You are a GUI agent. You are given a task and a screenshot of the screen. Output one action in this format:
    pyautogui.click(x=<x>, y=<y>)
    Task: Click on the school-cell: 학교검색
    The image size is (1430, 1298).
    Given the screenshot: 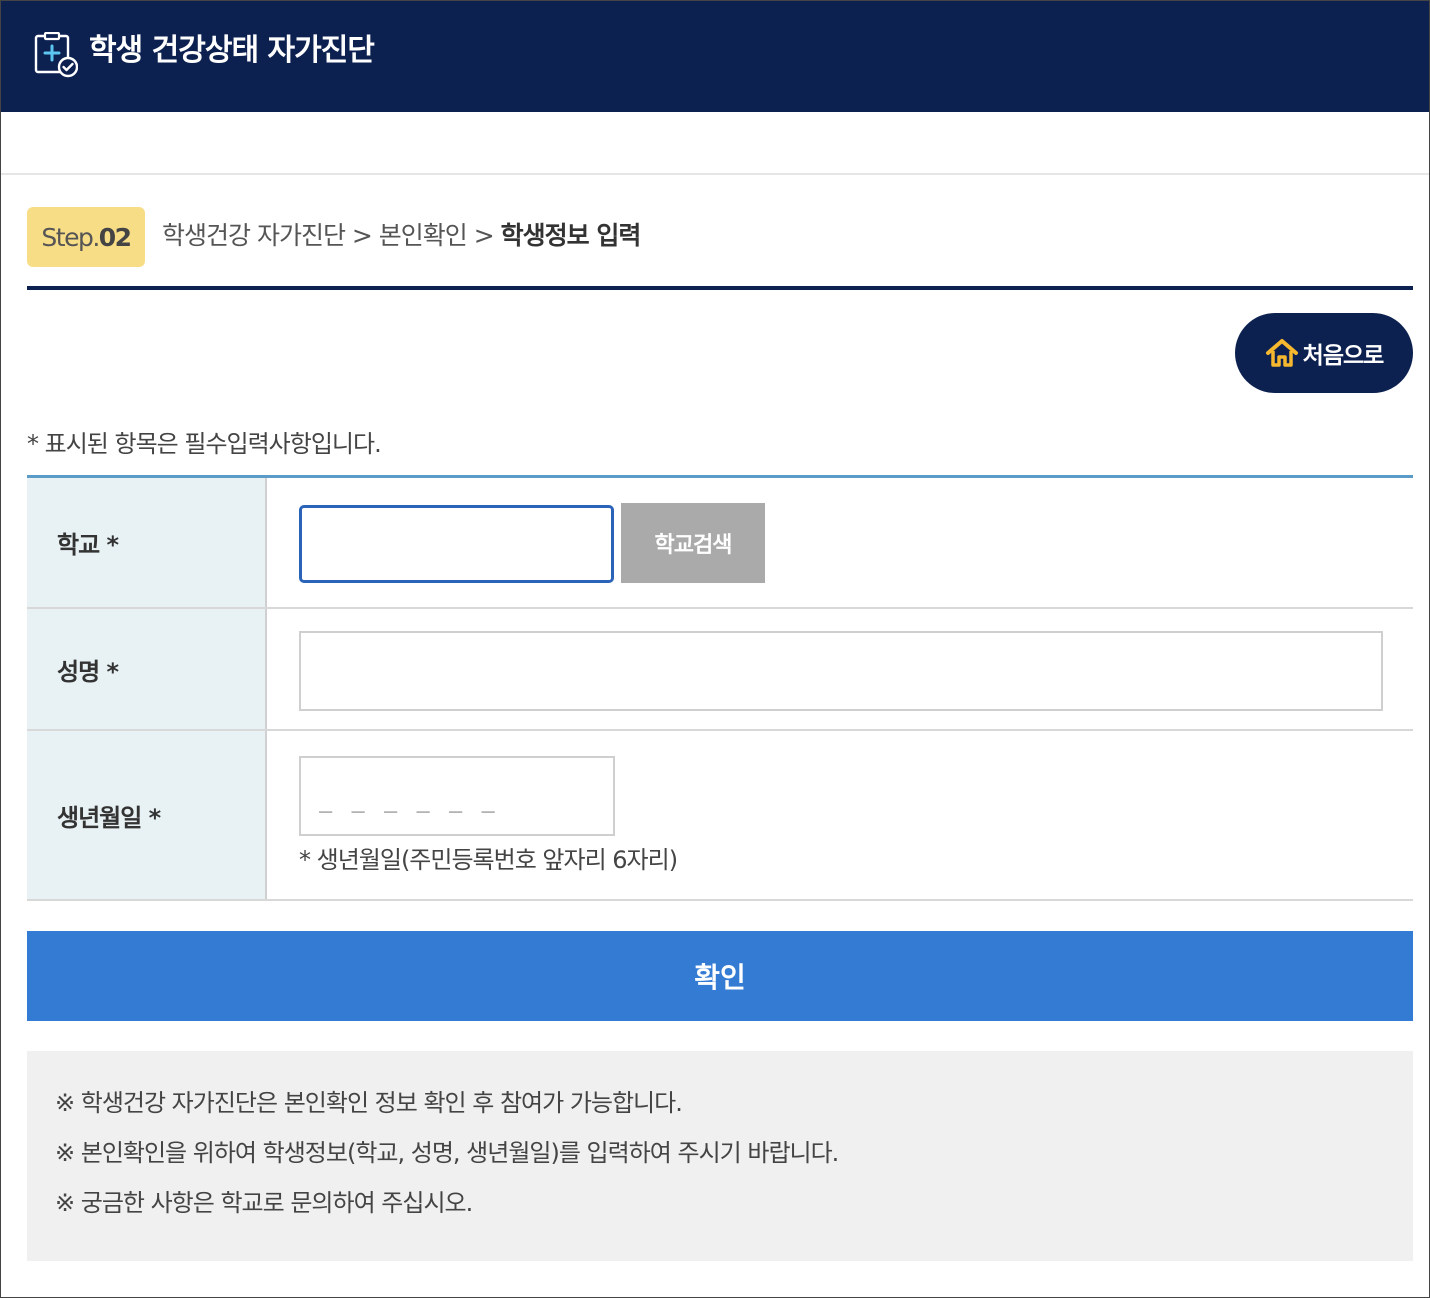 What is the action you would take?
    pyautogui.click(x=841, y=542)
    